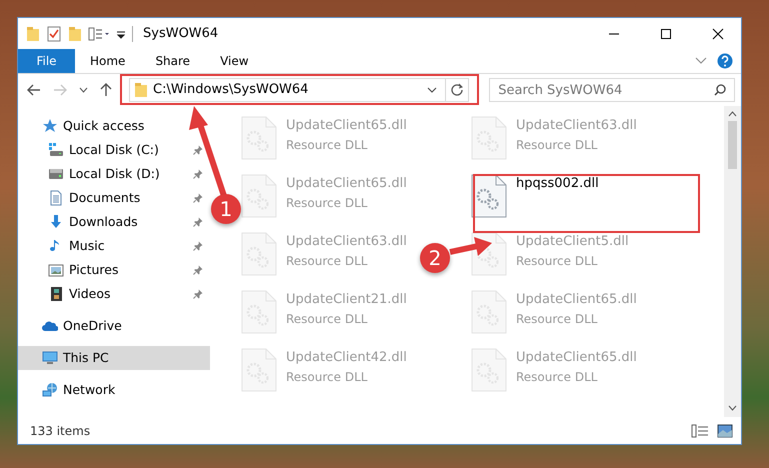  I want to click on scroll-down-icon, so click(732, 408).